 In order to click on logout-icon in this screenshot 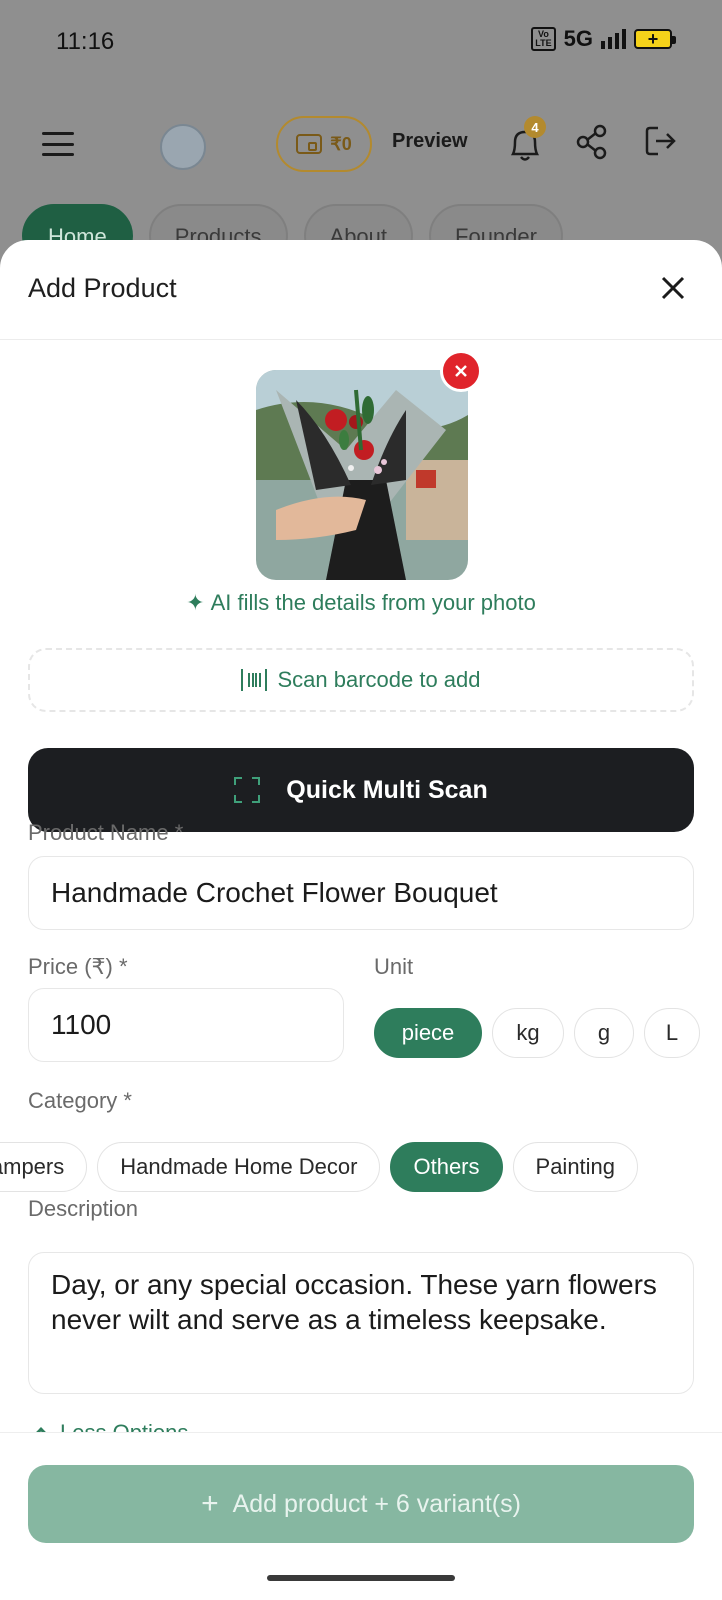, I will do `click(661, 141)`.